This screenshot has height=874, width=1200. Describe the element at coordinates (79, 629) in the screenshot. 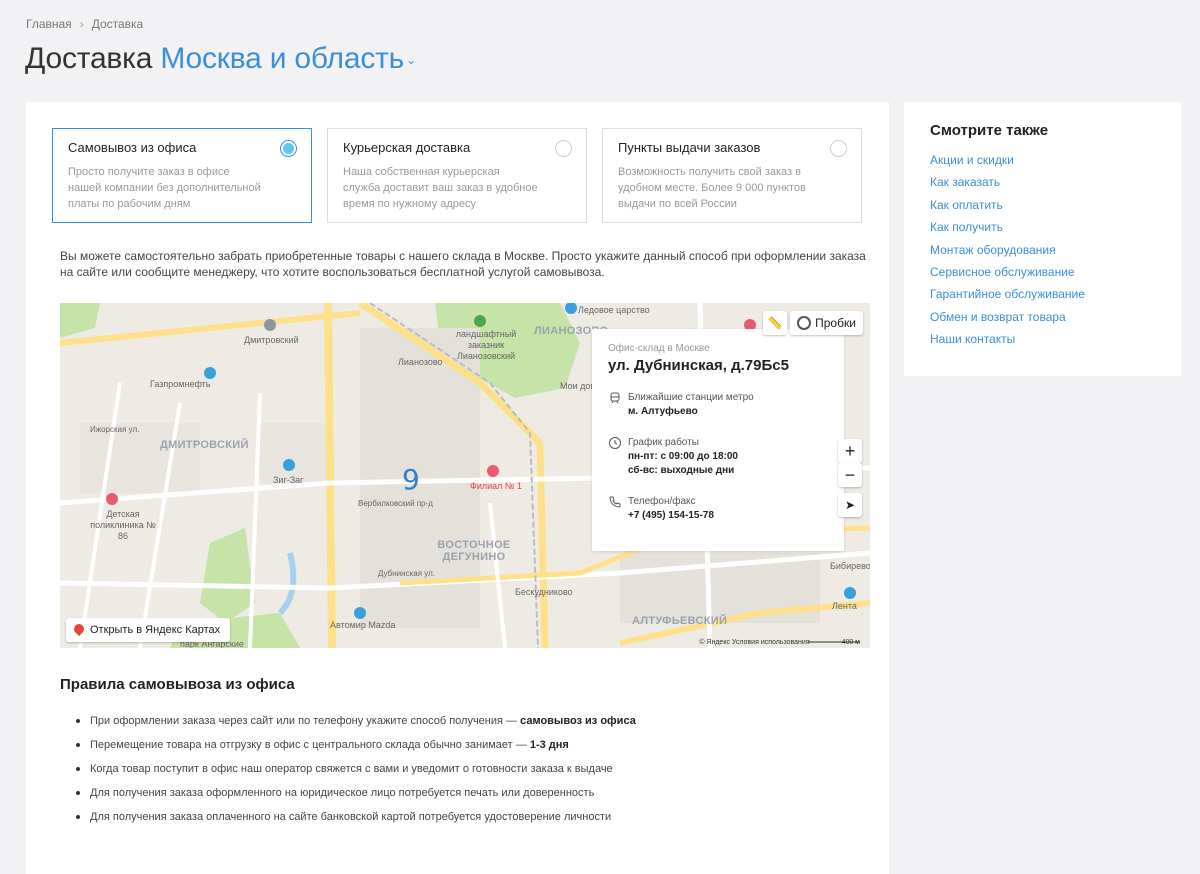

I see `map-pin-icon` at that location.